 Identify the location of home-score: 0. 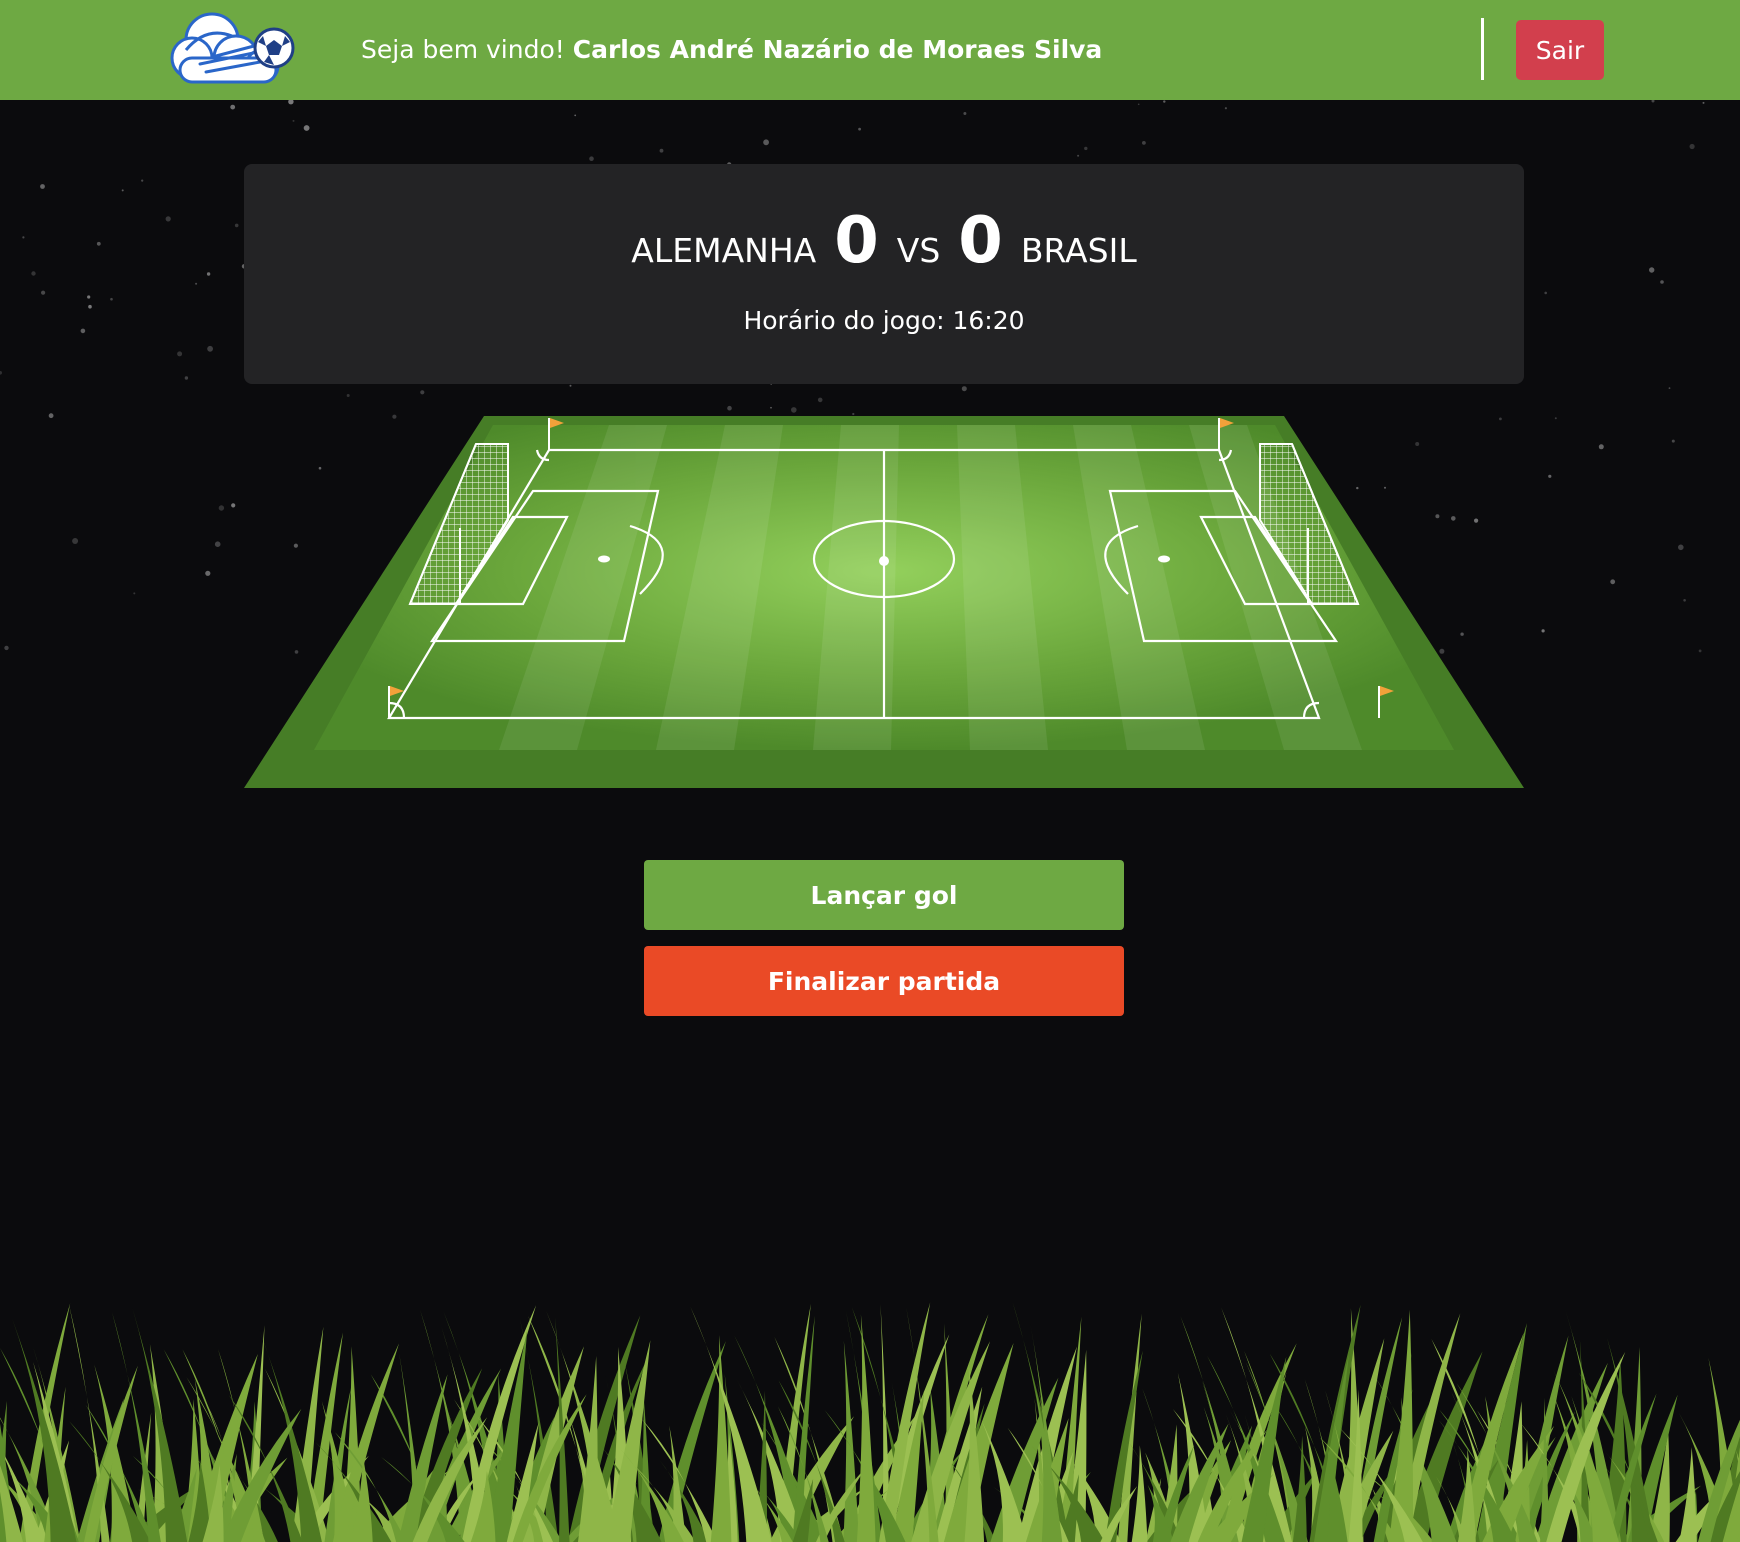
(856, 241).